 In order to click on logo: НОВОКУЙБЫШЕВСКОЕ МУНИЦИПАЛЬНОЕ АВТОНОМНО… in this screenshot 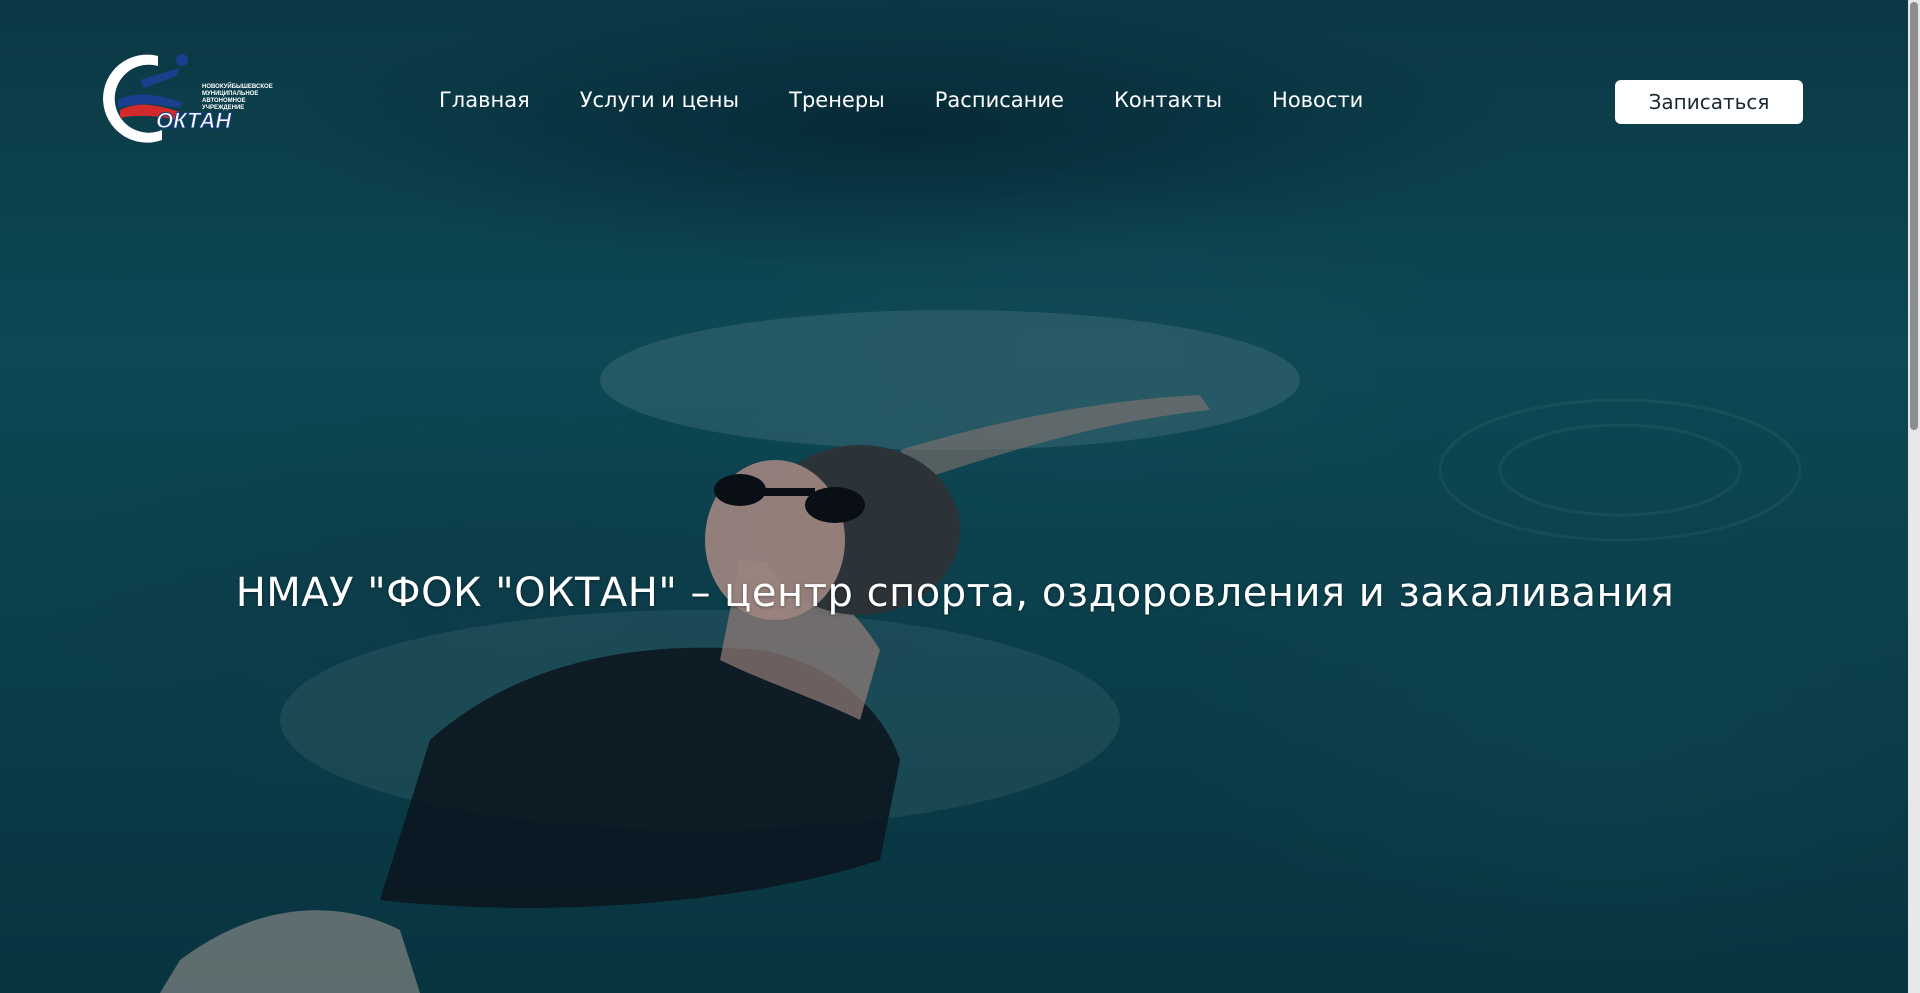, I will do `click(186, 97)`.